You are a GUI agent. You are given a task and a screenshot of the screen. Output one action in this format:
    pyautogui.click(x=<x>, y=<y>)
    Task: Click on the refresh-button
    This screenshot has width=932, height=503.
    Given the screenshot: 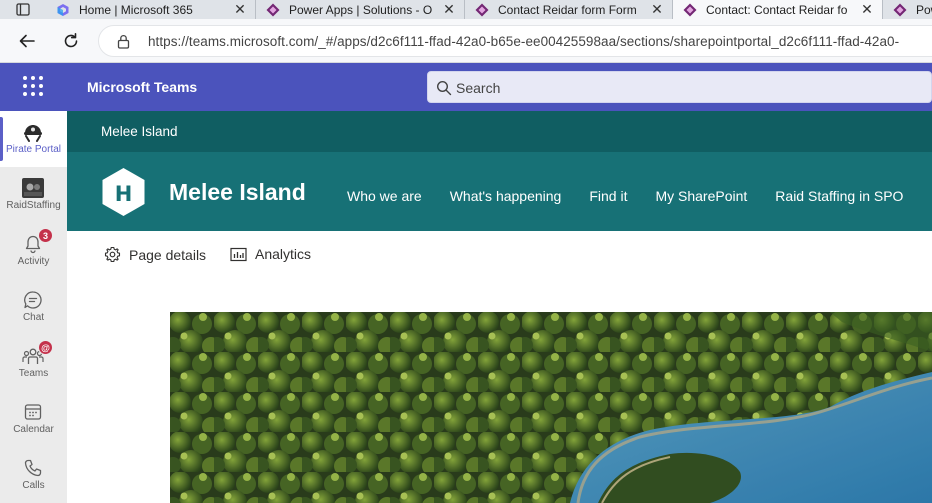 What is the action you would take?
    pyautogui.click(x=71, y=41)
    